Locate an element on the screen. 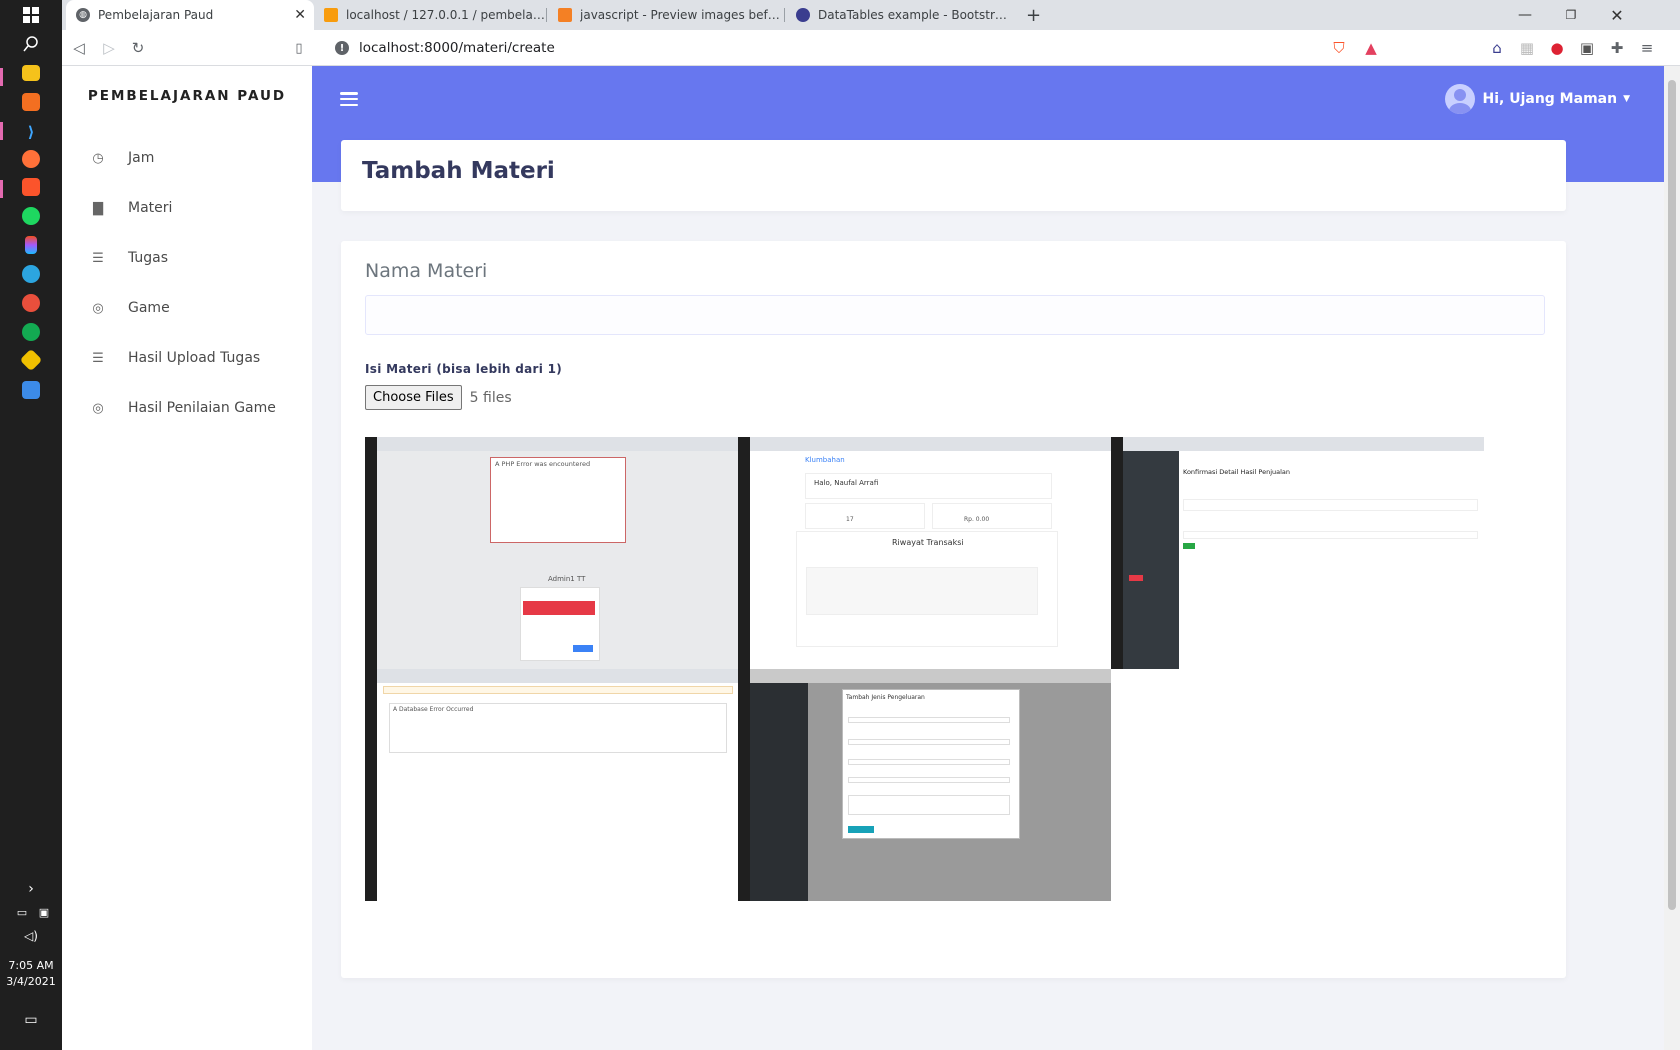 This screenshot has height=1050, width=1680. reload-icon: ↻ is located at coordinates (138, 48).